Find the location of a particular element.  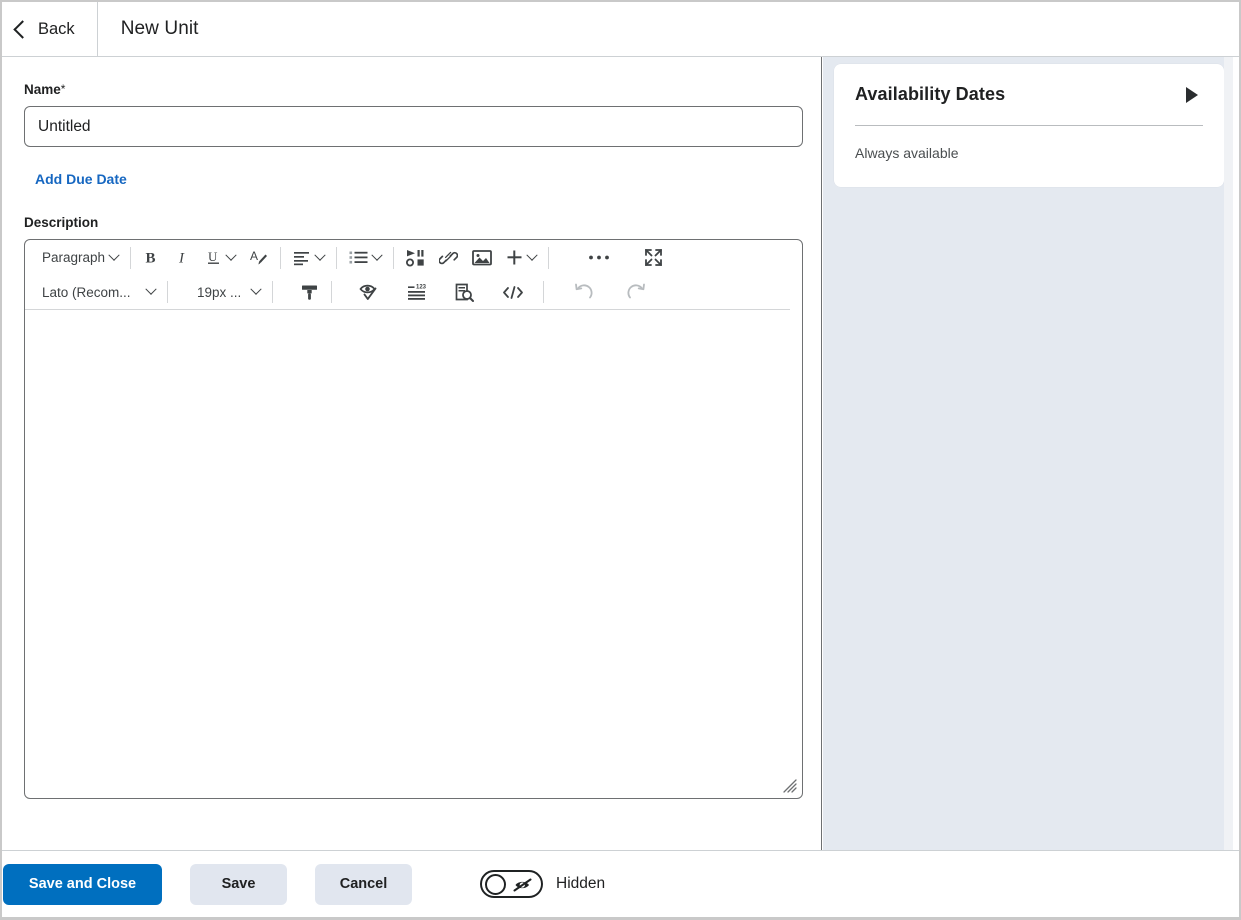

accessibility-eye-check-icon is located at coordinates (369, 292).